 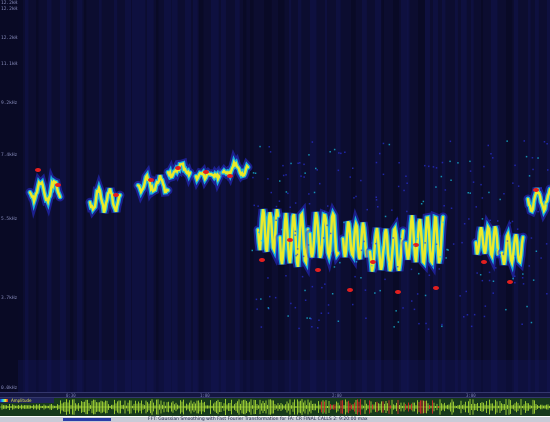 I want to click on frequency-tick-label: 0.0kHz, so click(x=9, y=388).